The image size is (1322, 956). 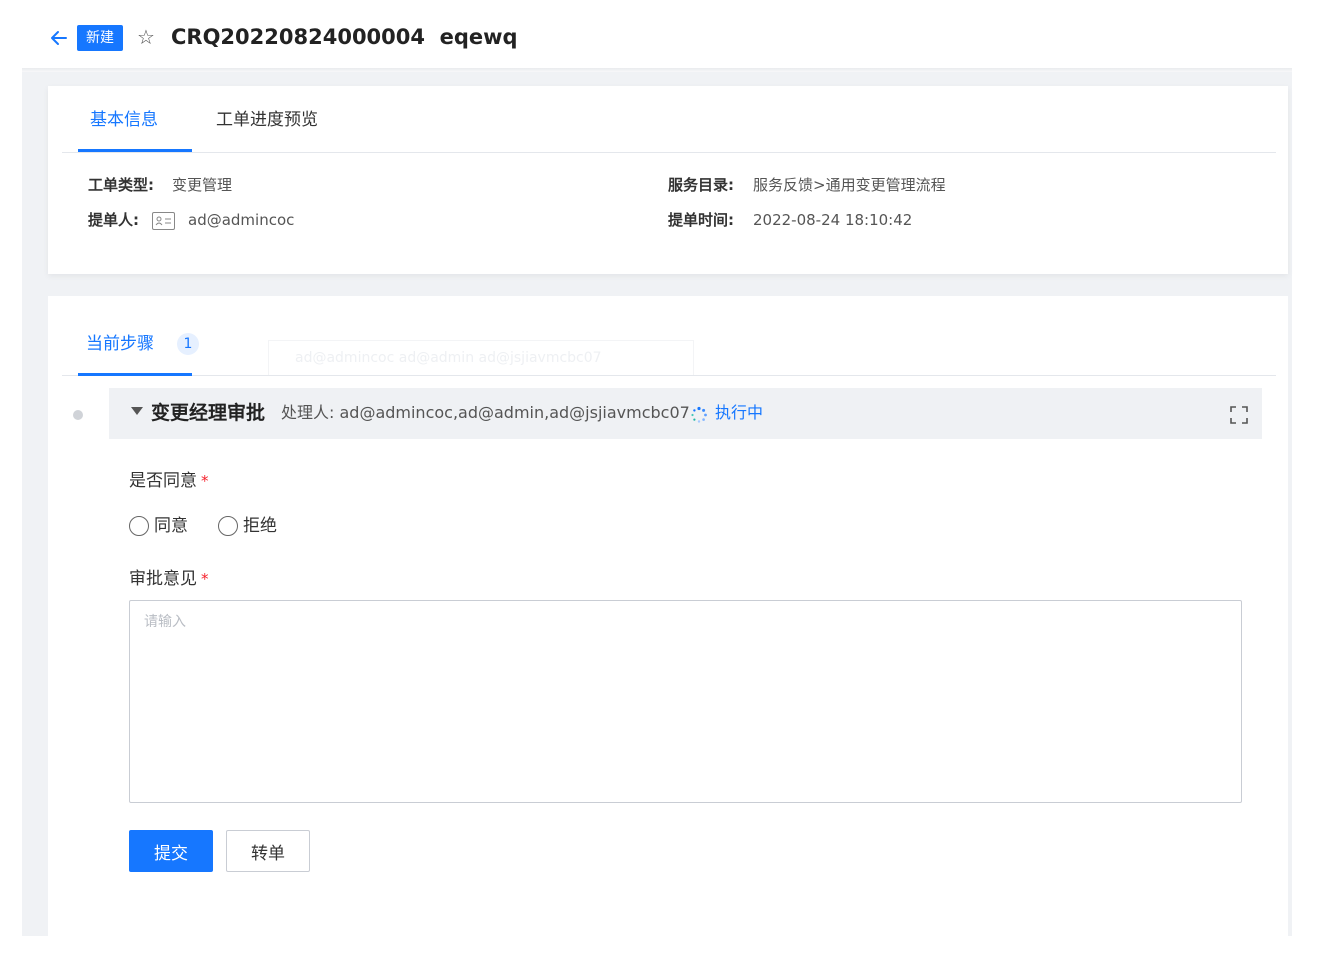 What do you see at coordinates (699, 415) in the screenshot?
I see `spinner-icon` at bounding box center [699, 415].